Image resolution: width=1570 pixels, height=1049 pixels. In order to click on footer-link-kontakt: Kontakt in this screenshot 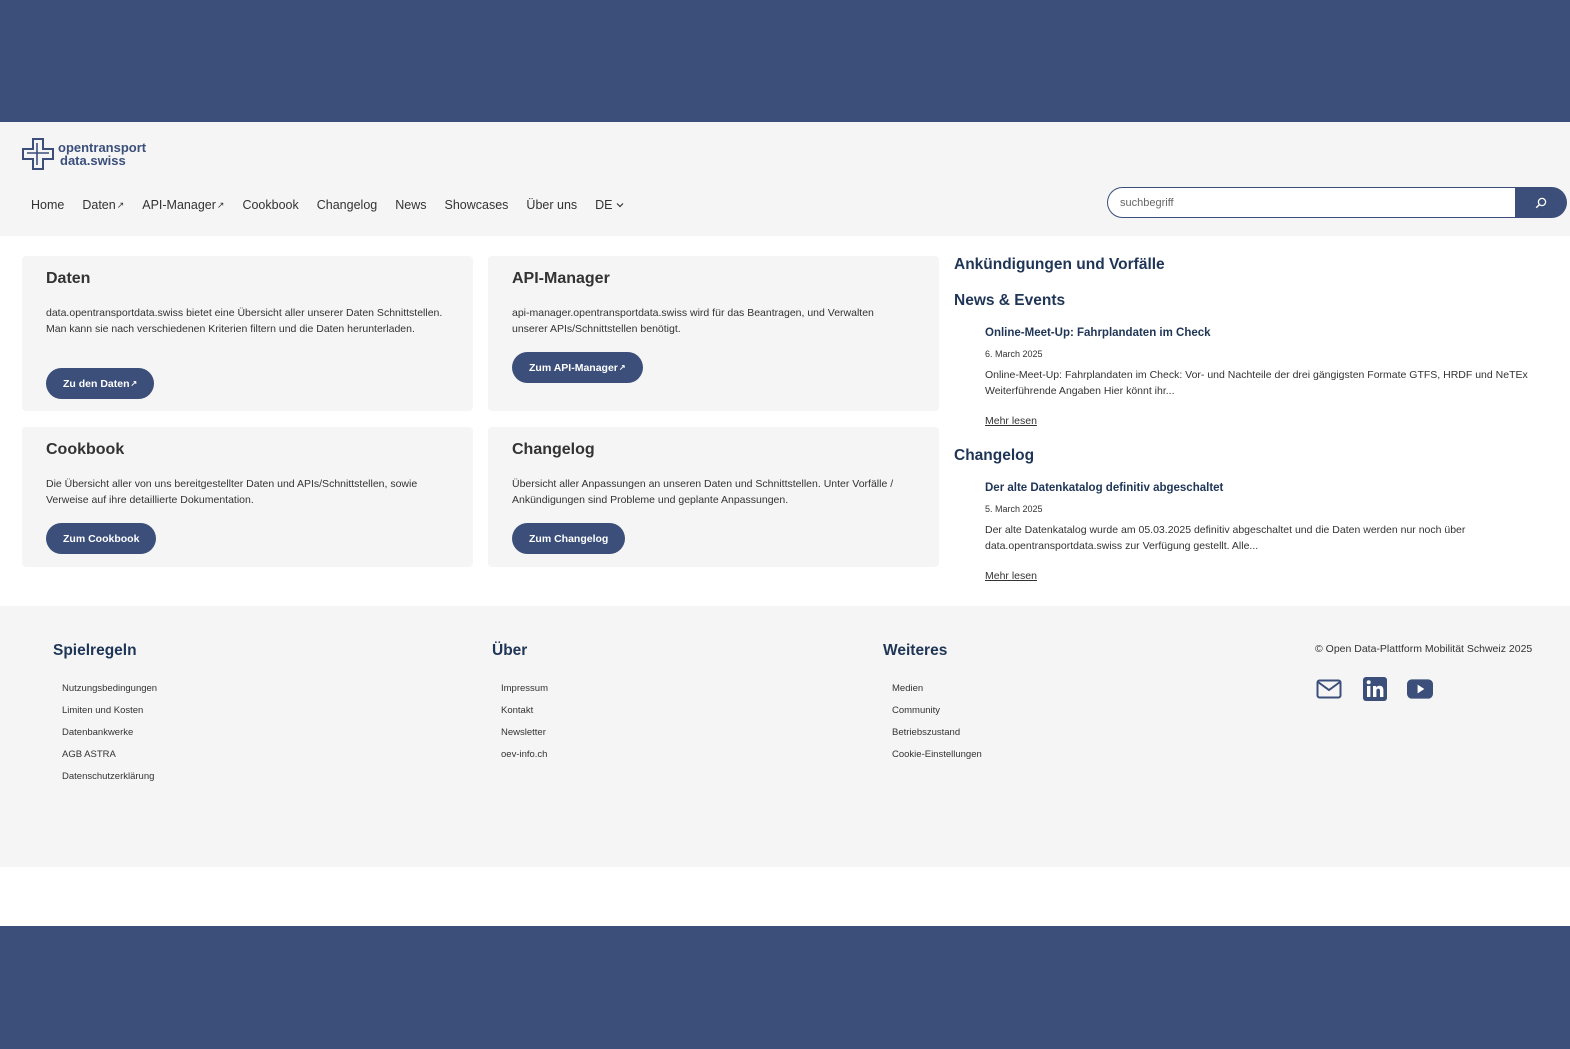, I will do `click(517, 710)`.